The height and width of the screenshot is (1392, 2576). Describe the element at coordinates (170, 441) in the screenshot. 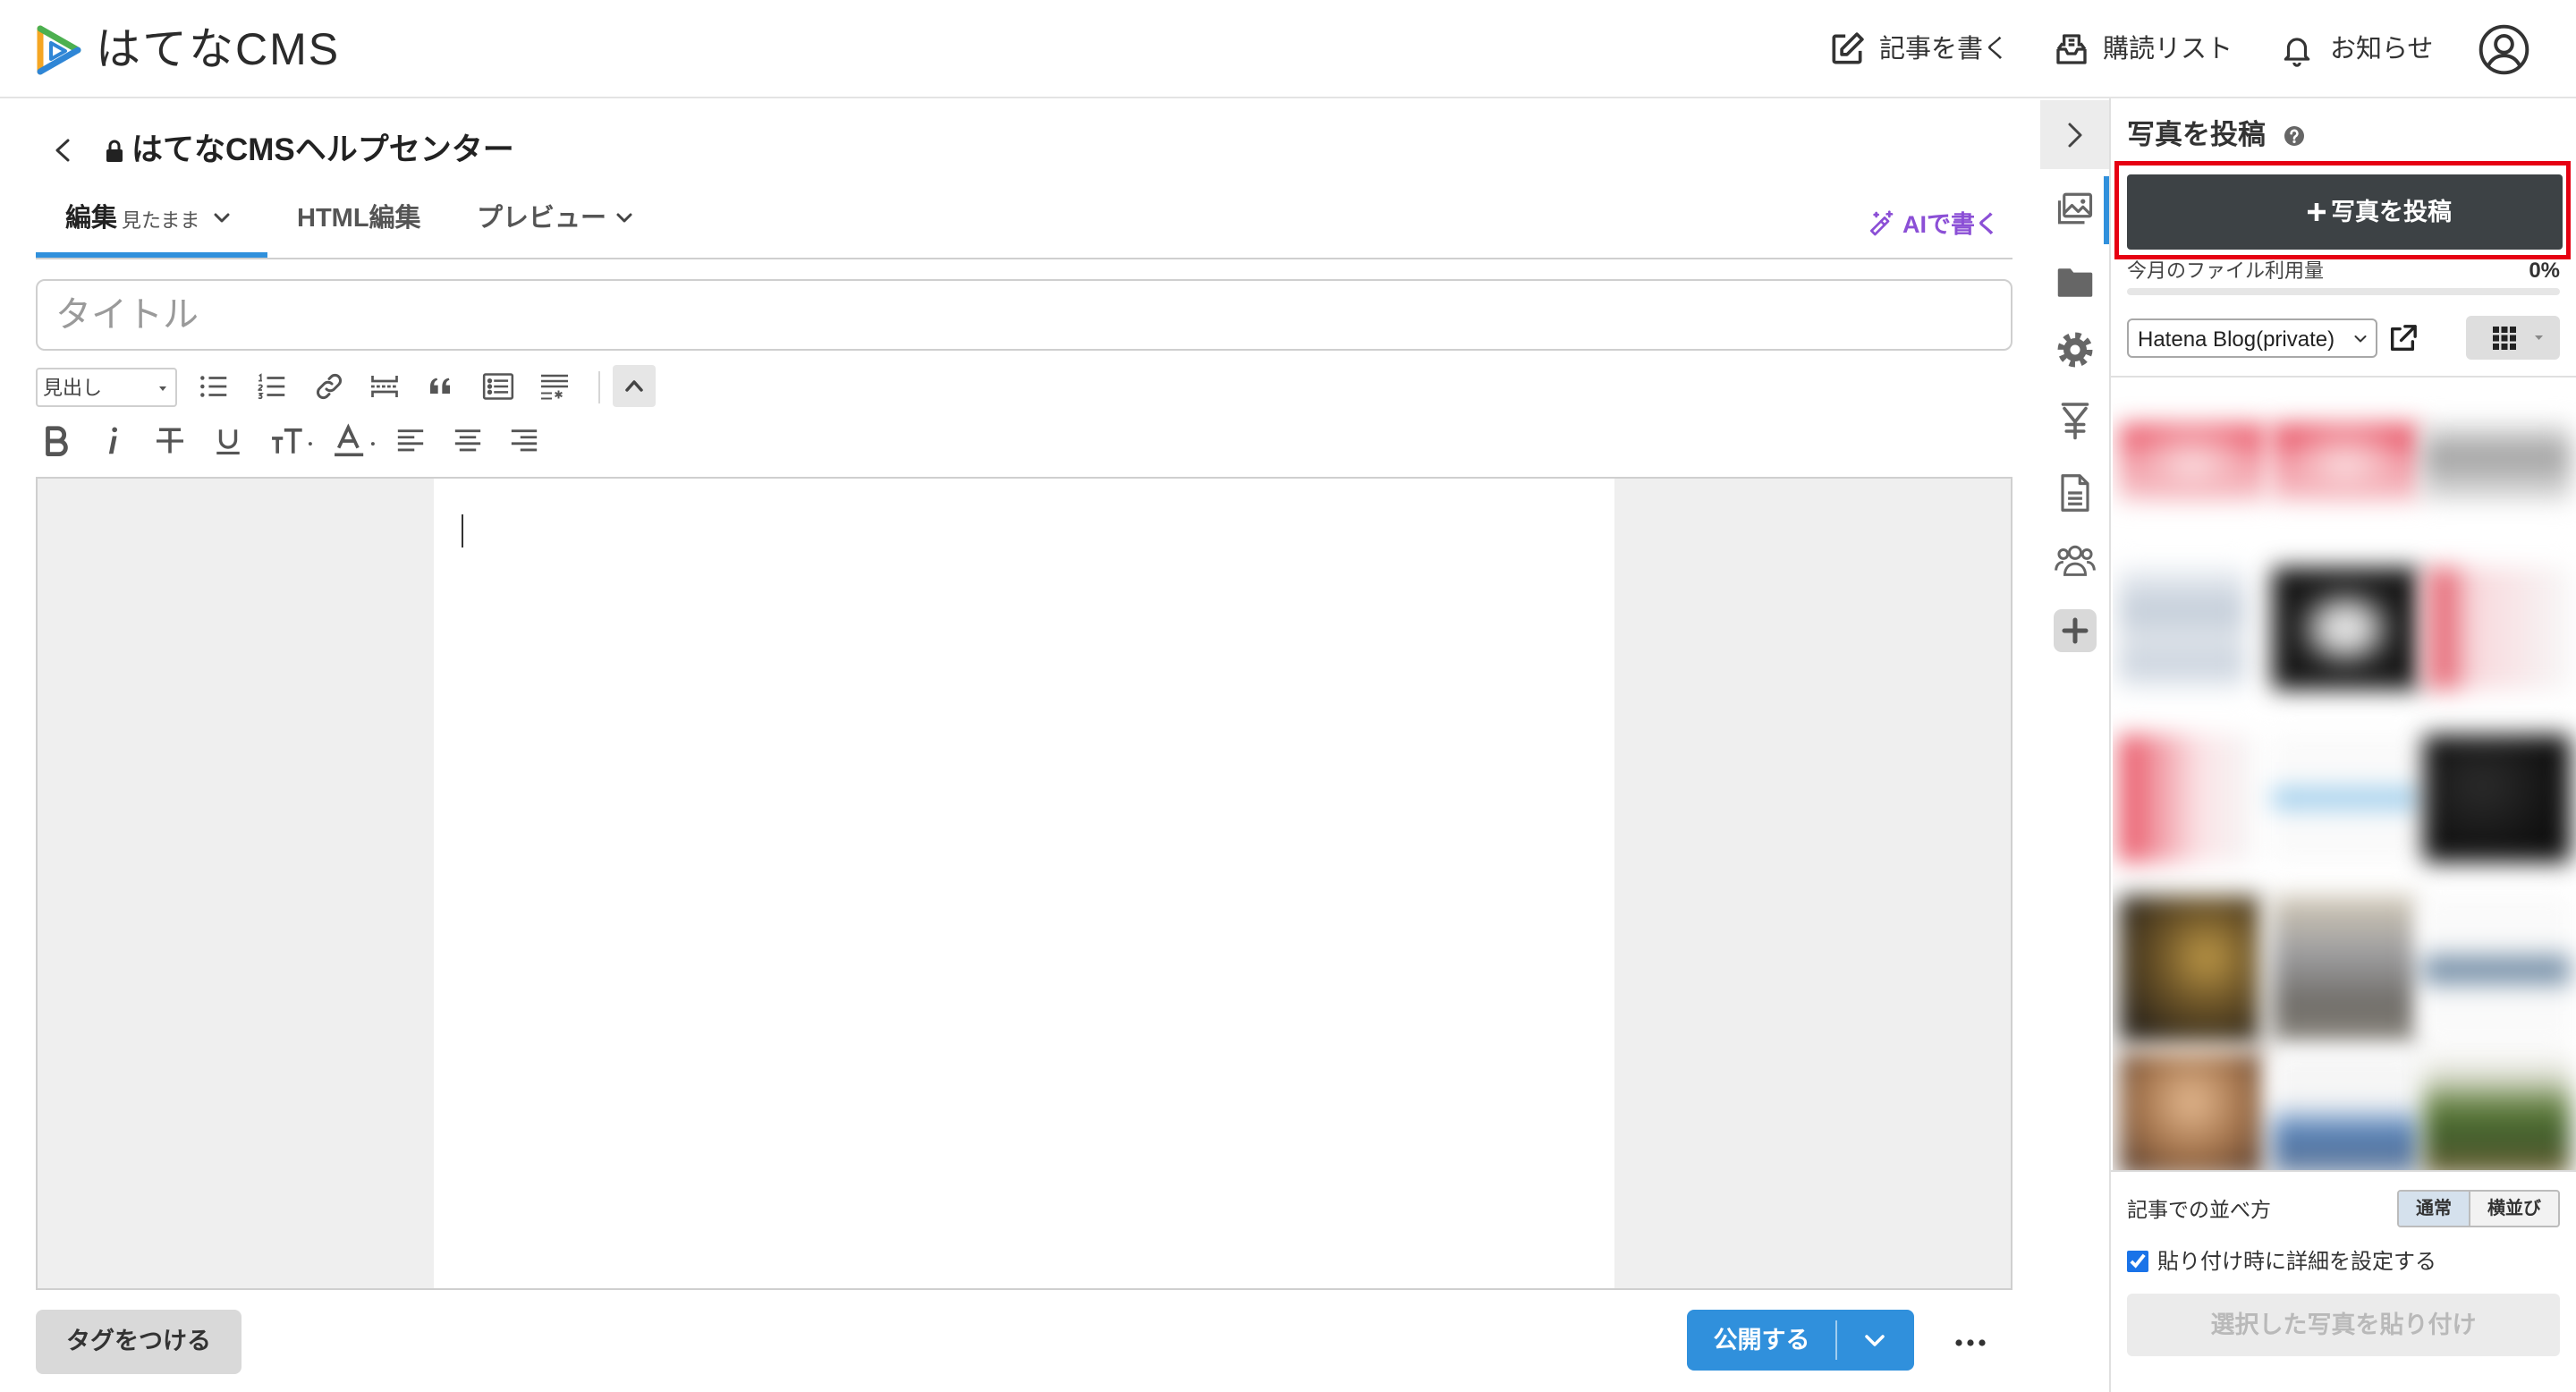

I see `strikethrough-icon` at that location.